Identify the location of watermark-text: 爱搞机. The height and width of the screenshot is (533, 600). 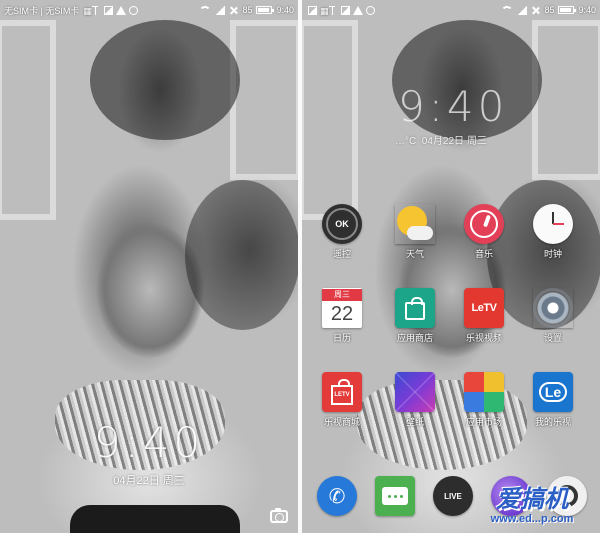
(532, 499).